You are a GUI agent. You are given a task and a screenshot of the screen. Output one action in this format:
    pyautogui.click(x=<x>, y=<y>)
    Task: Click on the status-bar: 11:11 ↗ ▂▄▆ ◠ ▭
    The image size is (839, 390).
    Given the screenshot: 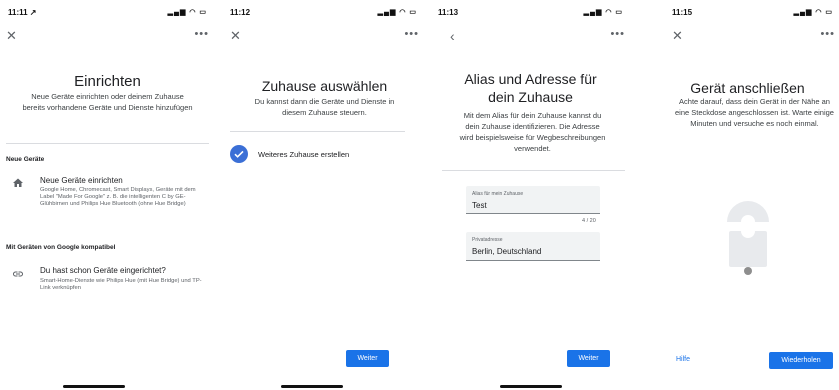 What is the action you would take?
    pyautogui.click(x=107, y=15)
    